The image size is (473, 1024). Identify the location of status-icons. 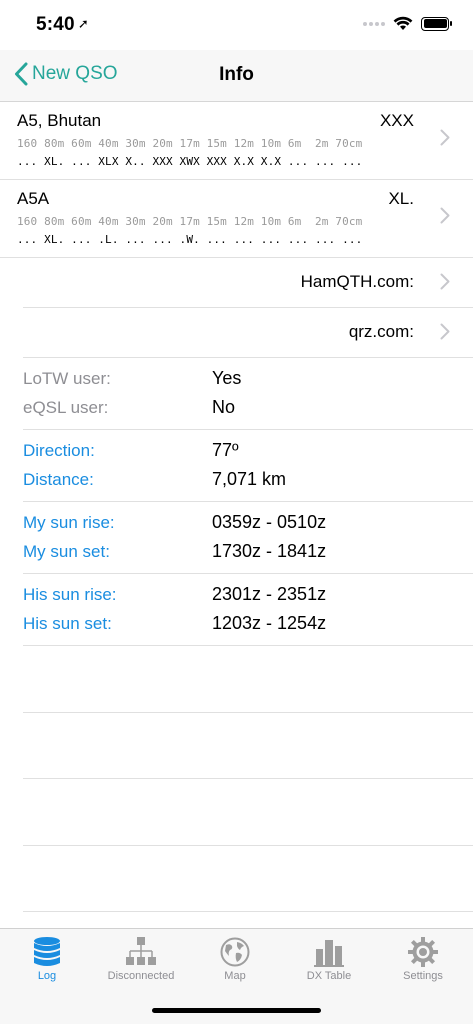
(407, 23).